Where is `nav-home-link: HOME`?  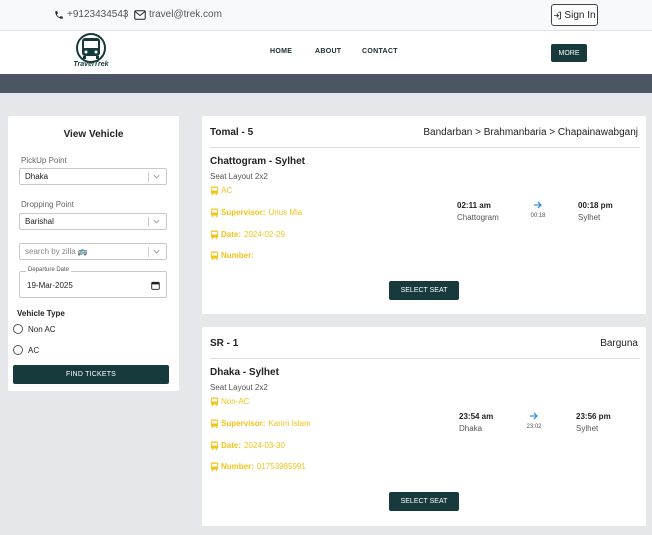 nav-home-link: HOME is located at coordinates (281, 51).